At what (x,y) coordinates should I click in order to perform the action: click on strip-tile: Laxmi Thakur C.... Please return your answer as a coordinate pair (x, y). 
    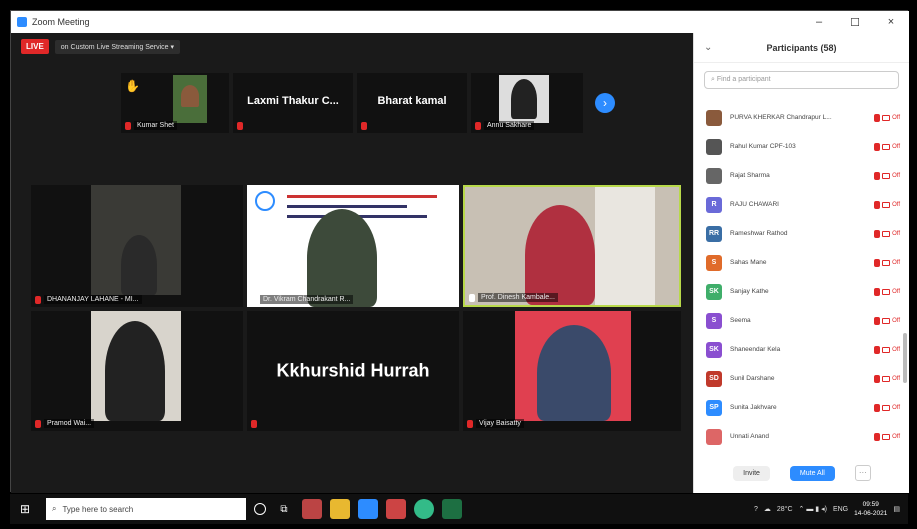
    Looking at the image, I should click on (293, 103).